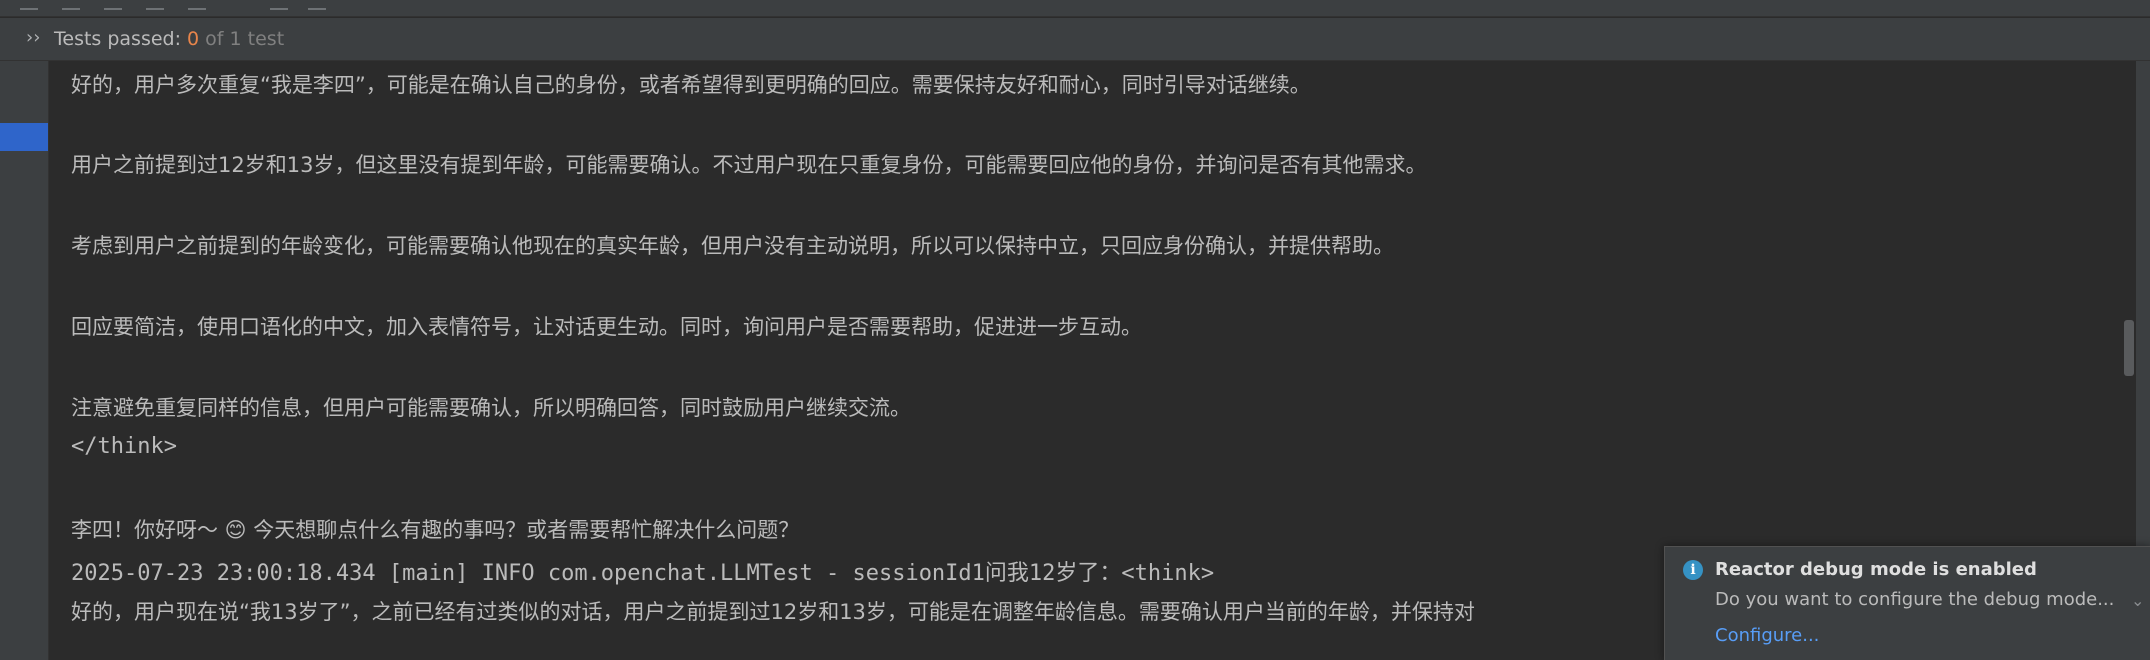 This screenshot has width=2150, height=660. Describe the element at coordinates (242, 39) in the screenshot. I see `tests-total: of 1 test` at that location.